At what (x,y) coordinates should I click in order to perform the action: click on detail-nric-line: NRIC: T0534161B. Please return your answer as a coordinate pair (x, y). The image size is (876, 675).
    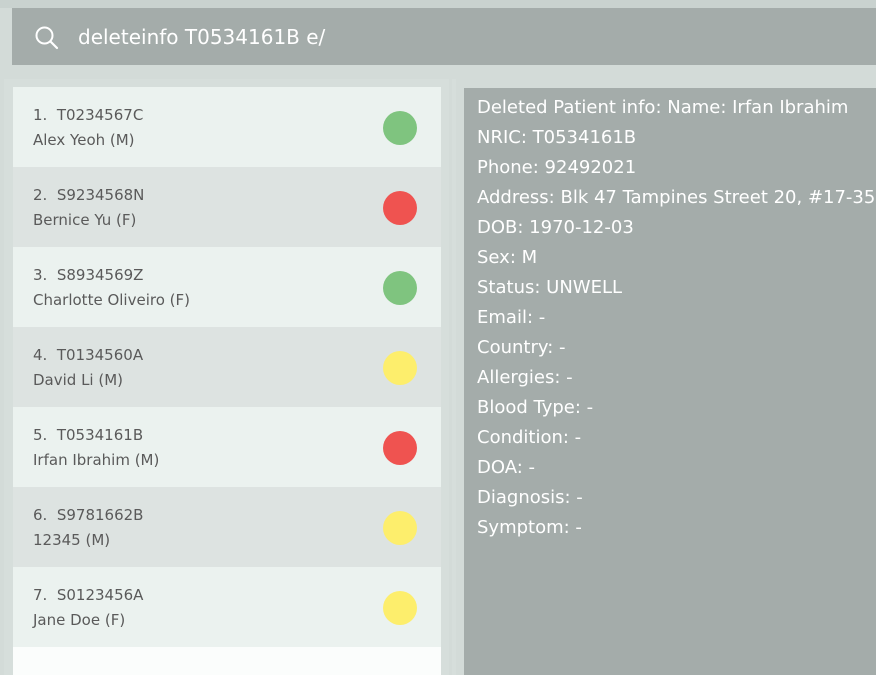
    Looking at the image, I should click on (557, 137).